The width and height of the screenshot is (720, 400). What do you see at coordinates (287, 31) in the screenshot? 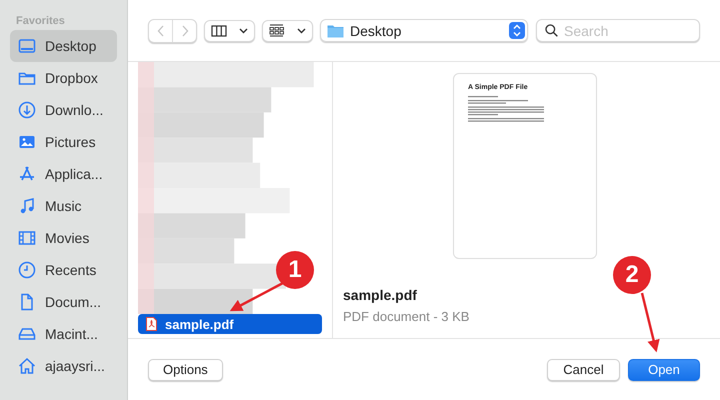
I see `group-button` at bounding box center [287, 31].